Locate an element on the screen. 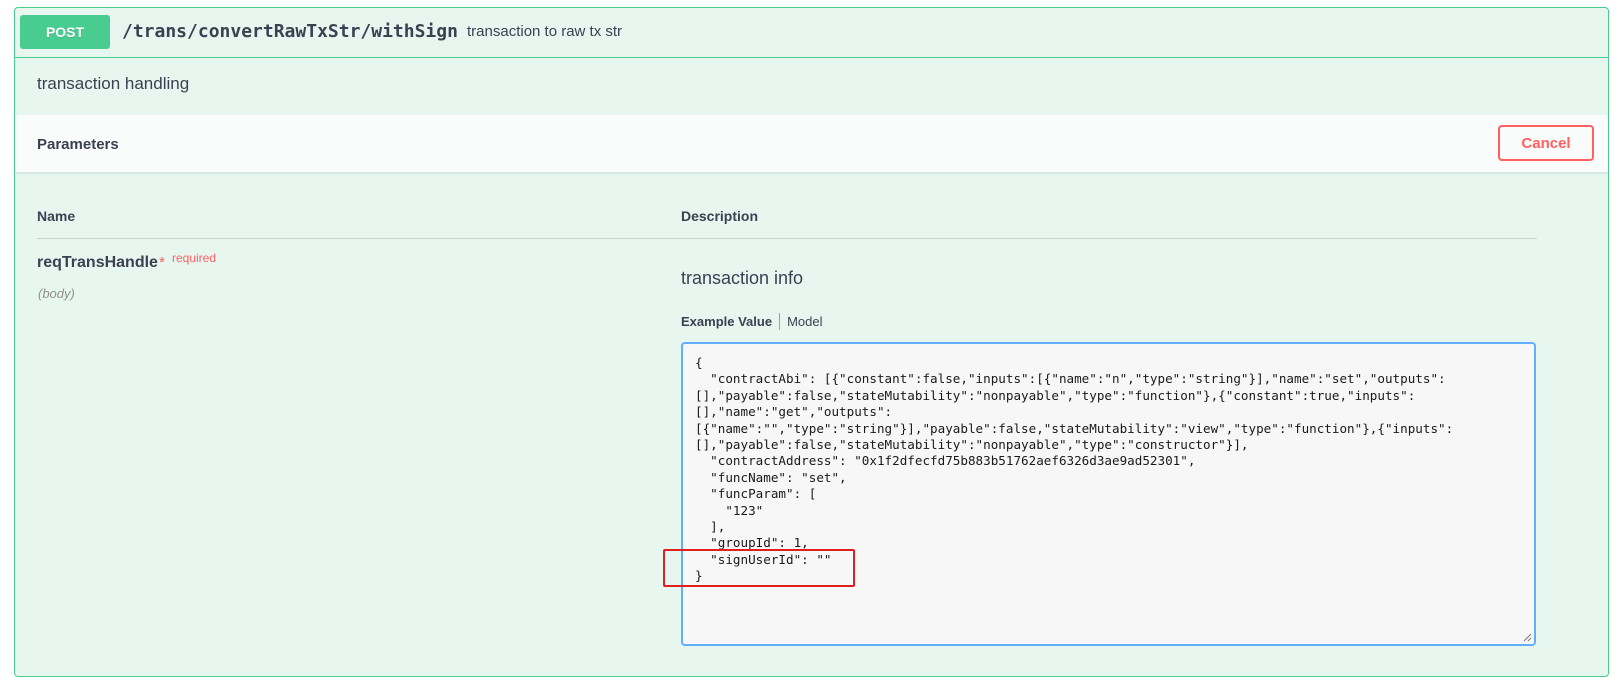 The width and height of the screenshot is (1621, 677). parameter-description: transaction info is located at coordinates (742, 278).